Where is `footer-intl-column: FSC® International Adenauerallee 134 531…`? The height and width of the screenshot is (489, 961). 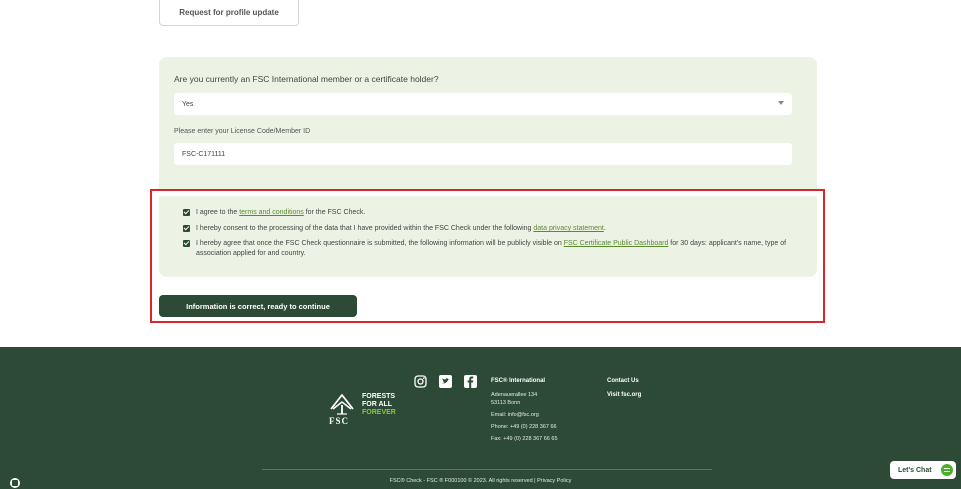
footer-intl-column: FSC® International Adenauerallee 134 531… is located at coordinates (524, 410).